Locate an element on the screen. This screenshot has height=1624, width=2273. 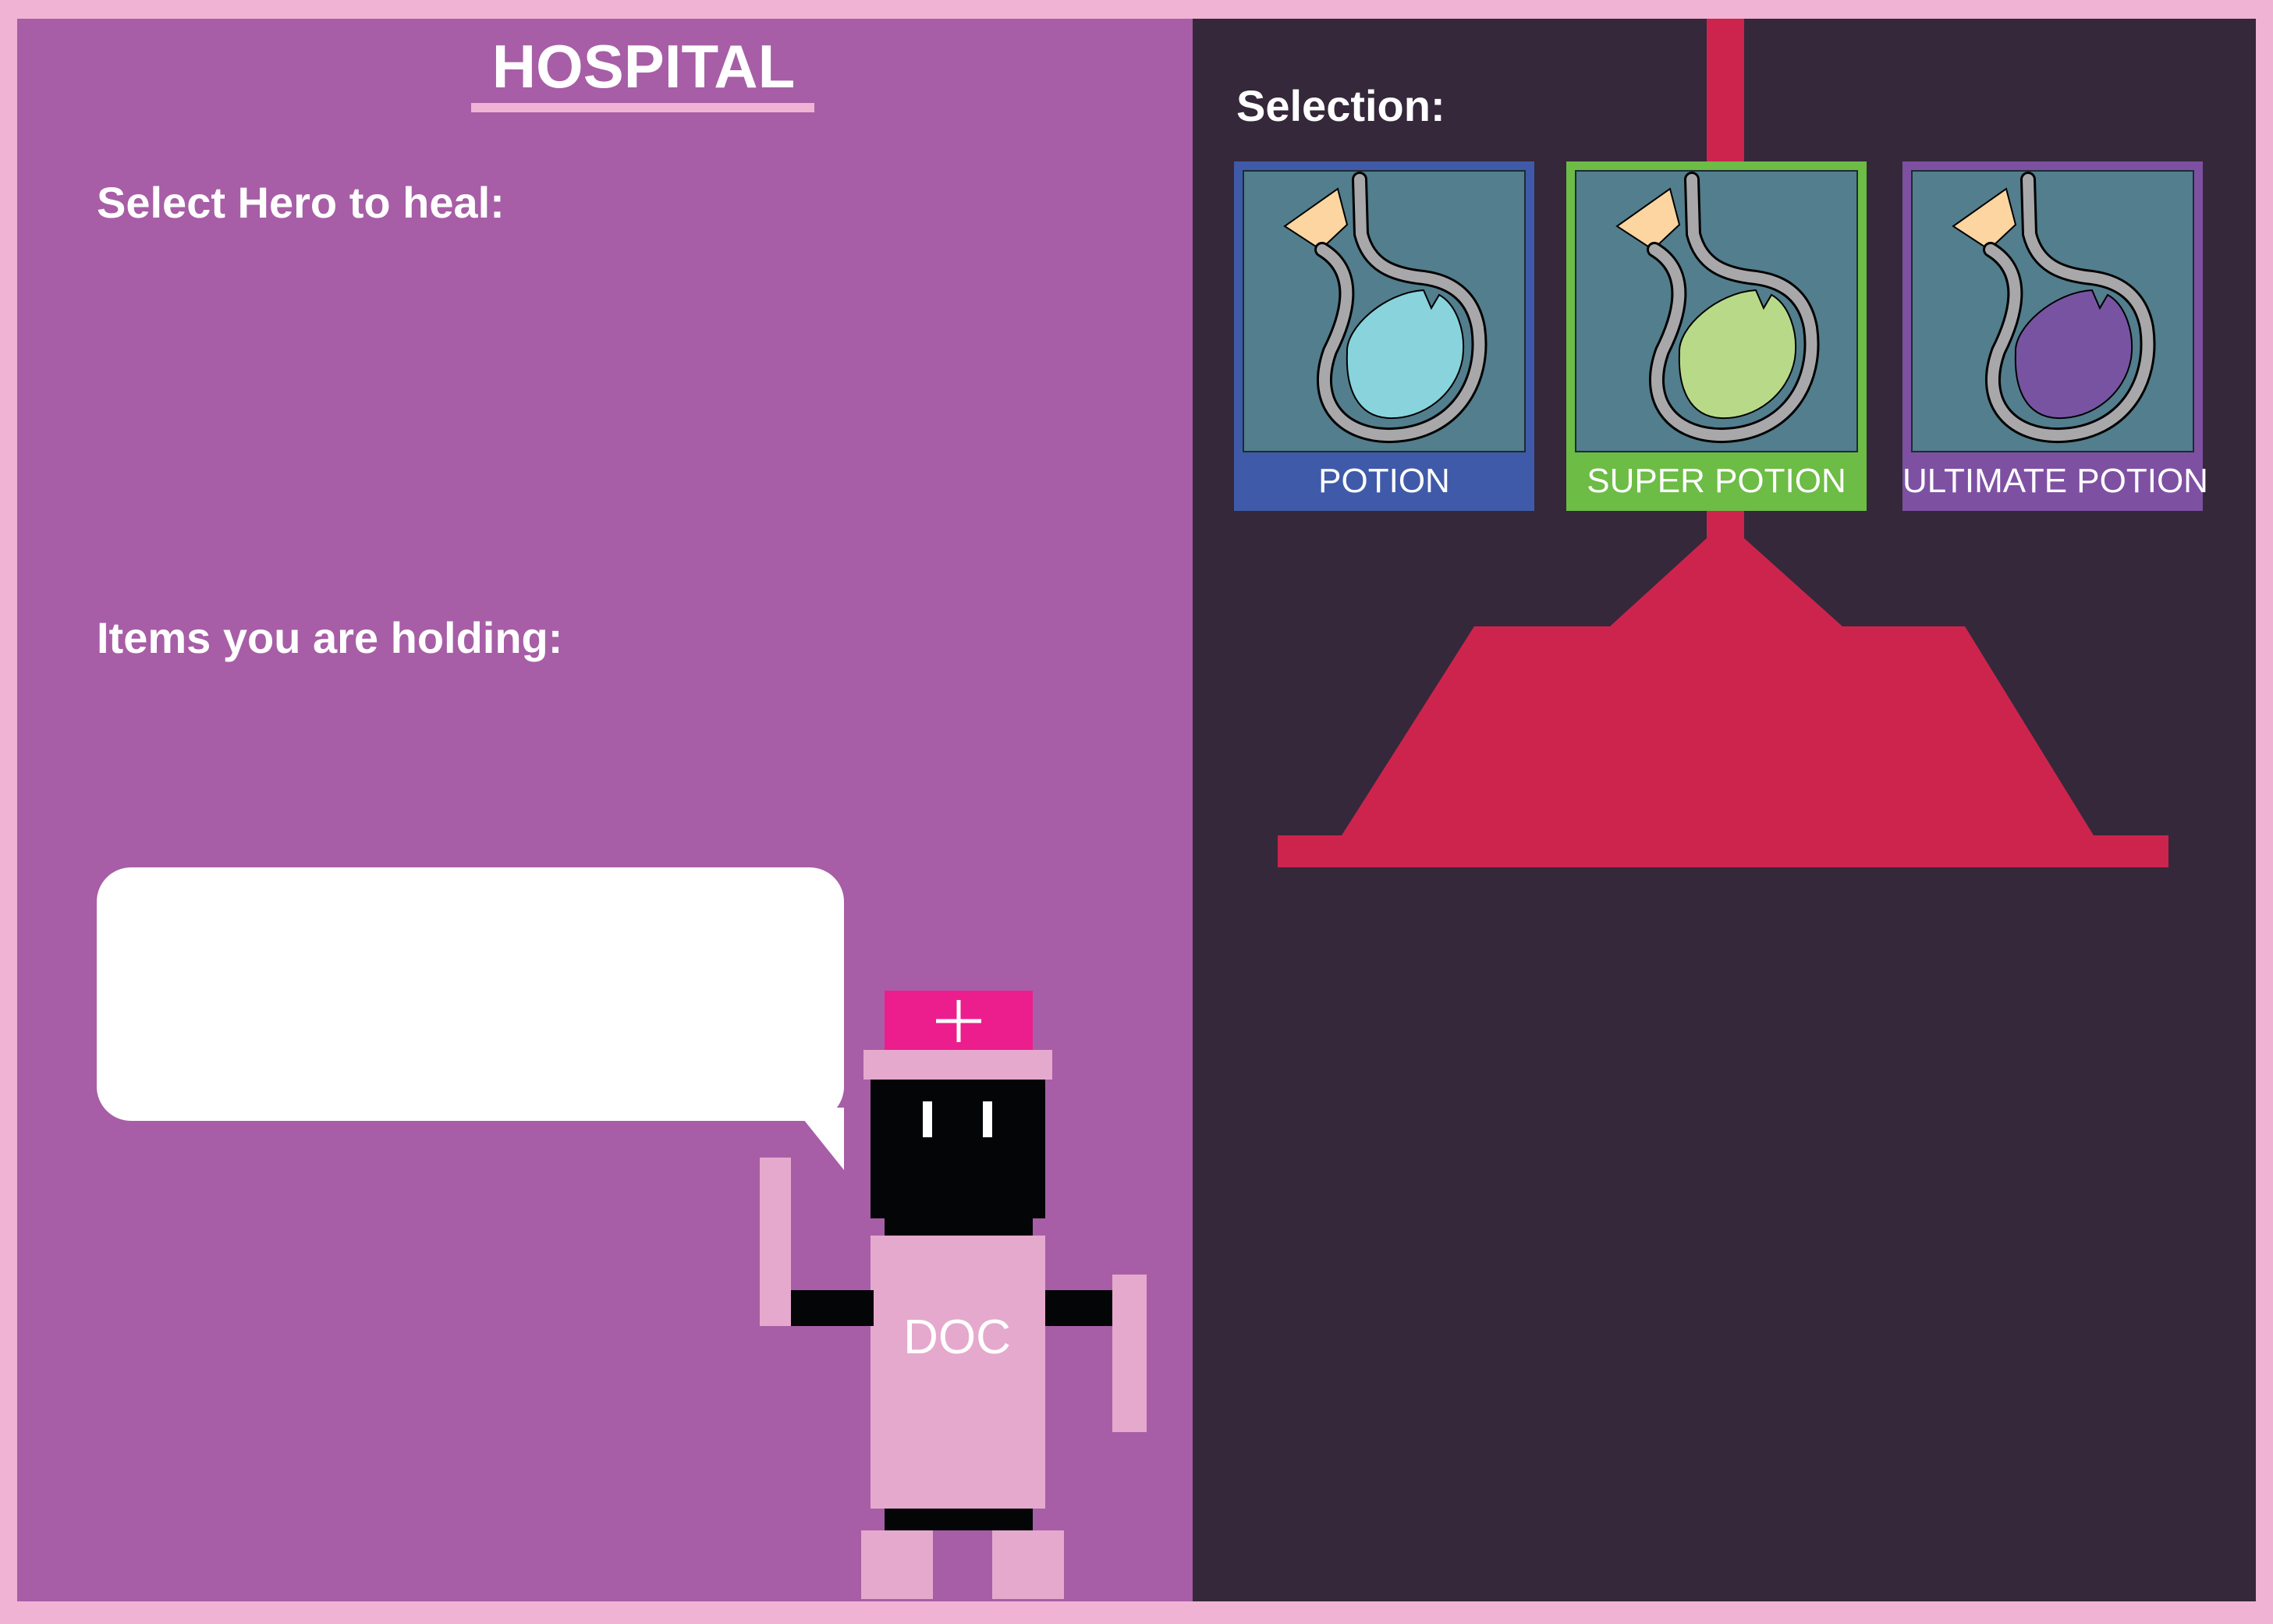
items-holding-label: Items you are holding: is located at coordinates (330, 637).